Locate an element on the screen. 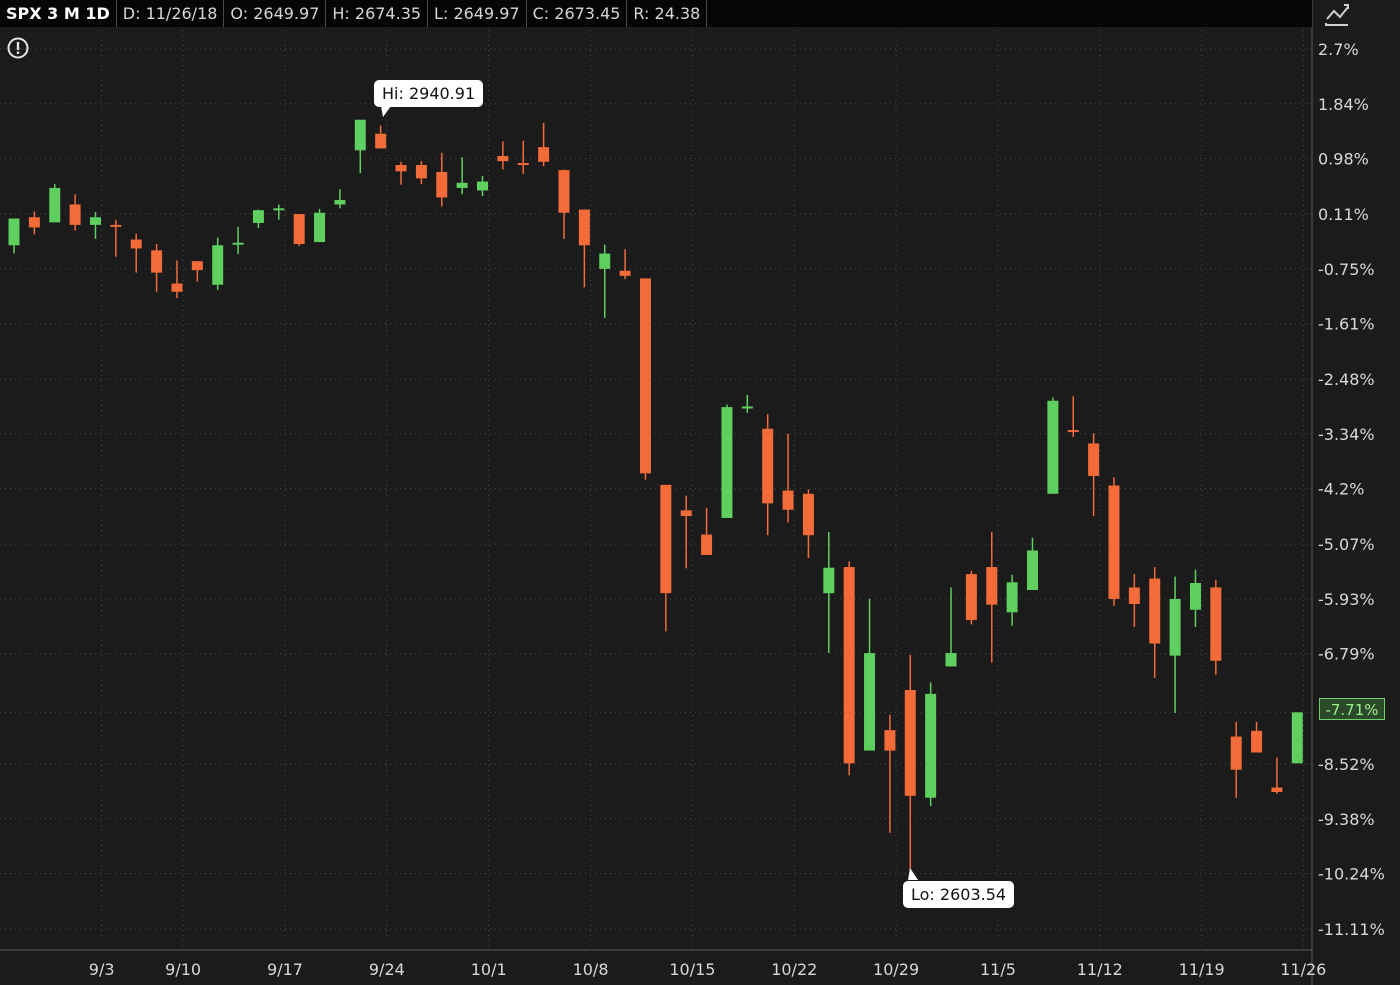  x-tick-label: 9/10 is located at coordinates (183, 969).